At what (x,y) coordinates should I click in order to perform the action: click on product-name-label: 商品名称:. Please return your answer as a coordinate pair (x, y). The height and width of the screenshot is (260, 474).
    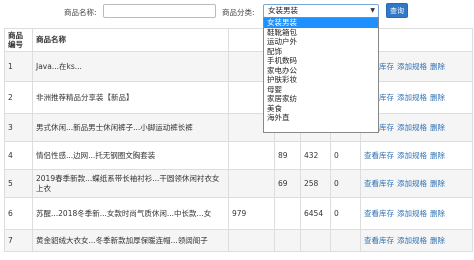
    Looking at the image, I should click on (80, 12).